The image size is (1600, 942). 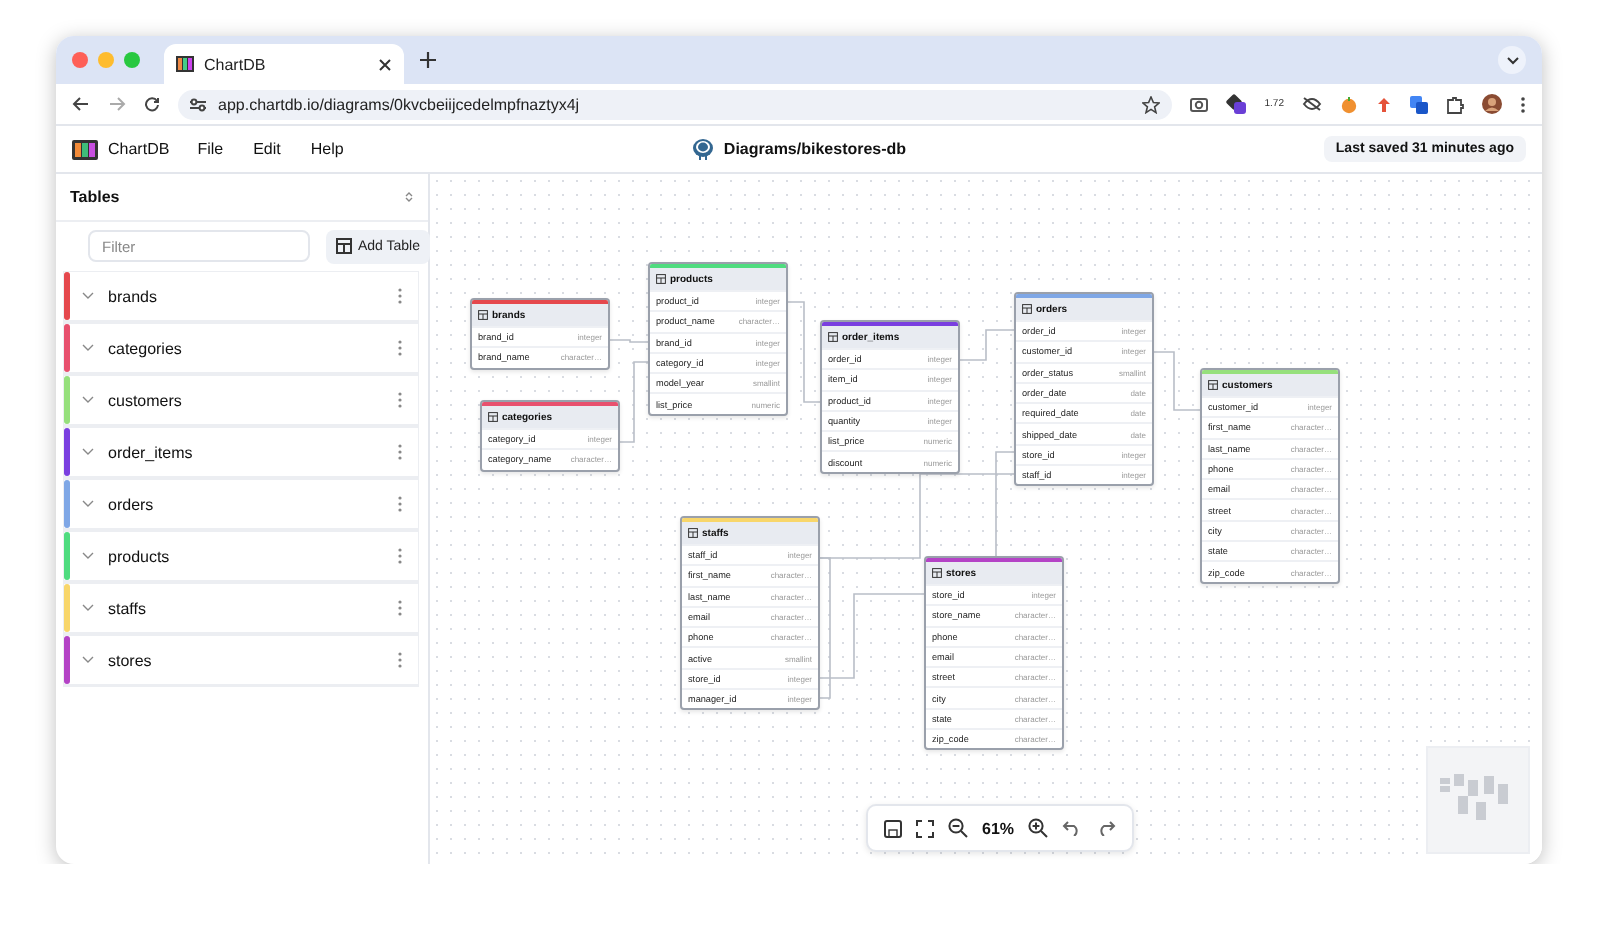 I want to click on table-list-item: orders, so click(x=241, y=505).